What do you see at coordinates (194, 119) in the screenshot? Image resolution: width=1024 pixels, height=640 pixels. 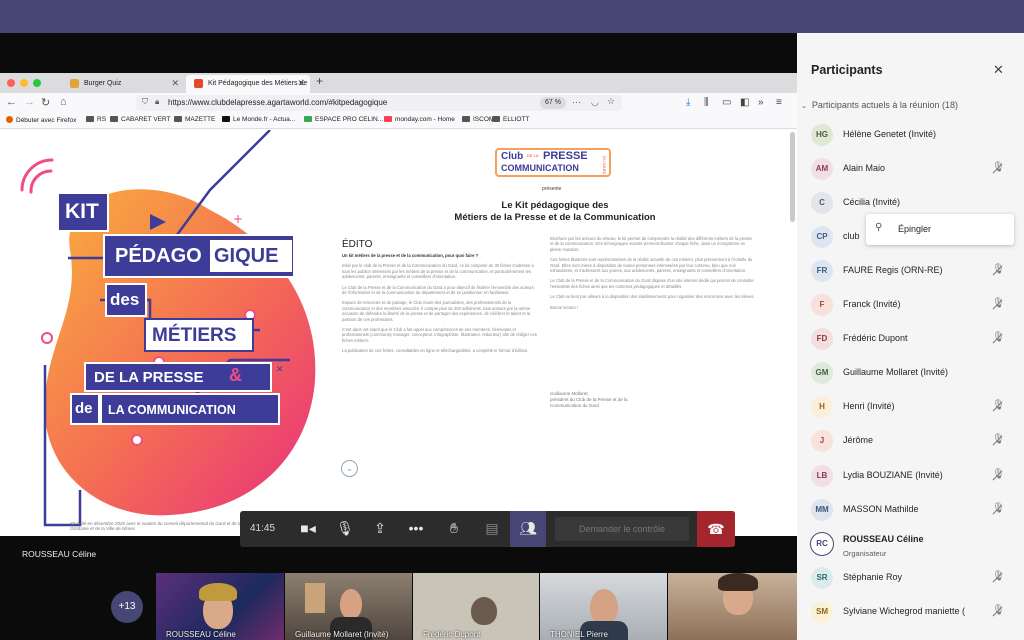 I see `bookmark-item: MAZETTE` at bounding box center [194, 119].